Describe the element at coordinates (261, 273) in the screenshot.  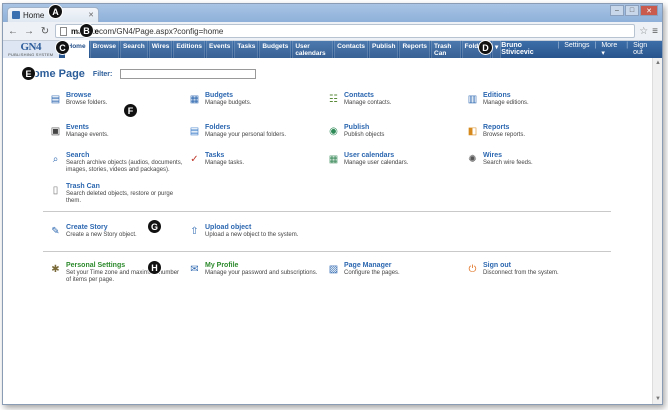
I see `tile-description: Manage your password and subscriptions.` at that location.